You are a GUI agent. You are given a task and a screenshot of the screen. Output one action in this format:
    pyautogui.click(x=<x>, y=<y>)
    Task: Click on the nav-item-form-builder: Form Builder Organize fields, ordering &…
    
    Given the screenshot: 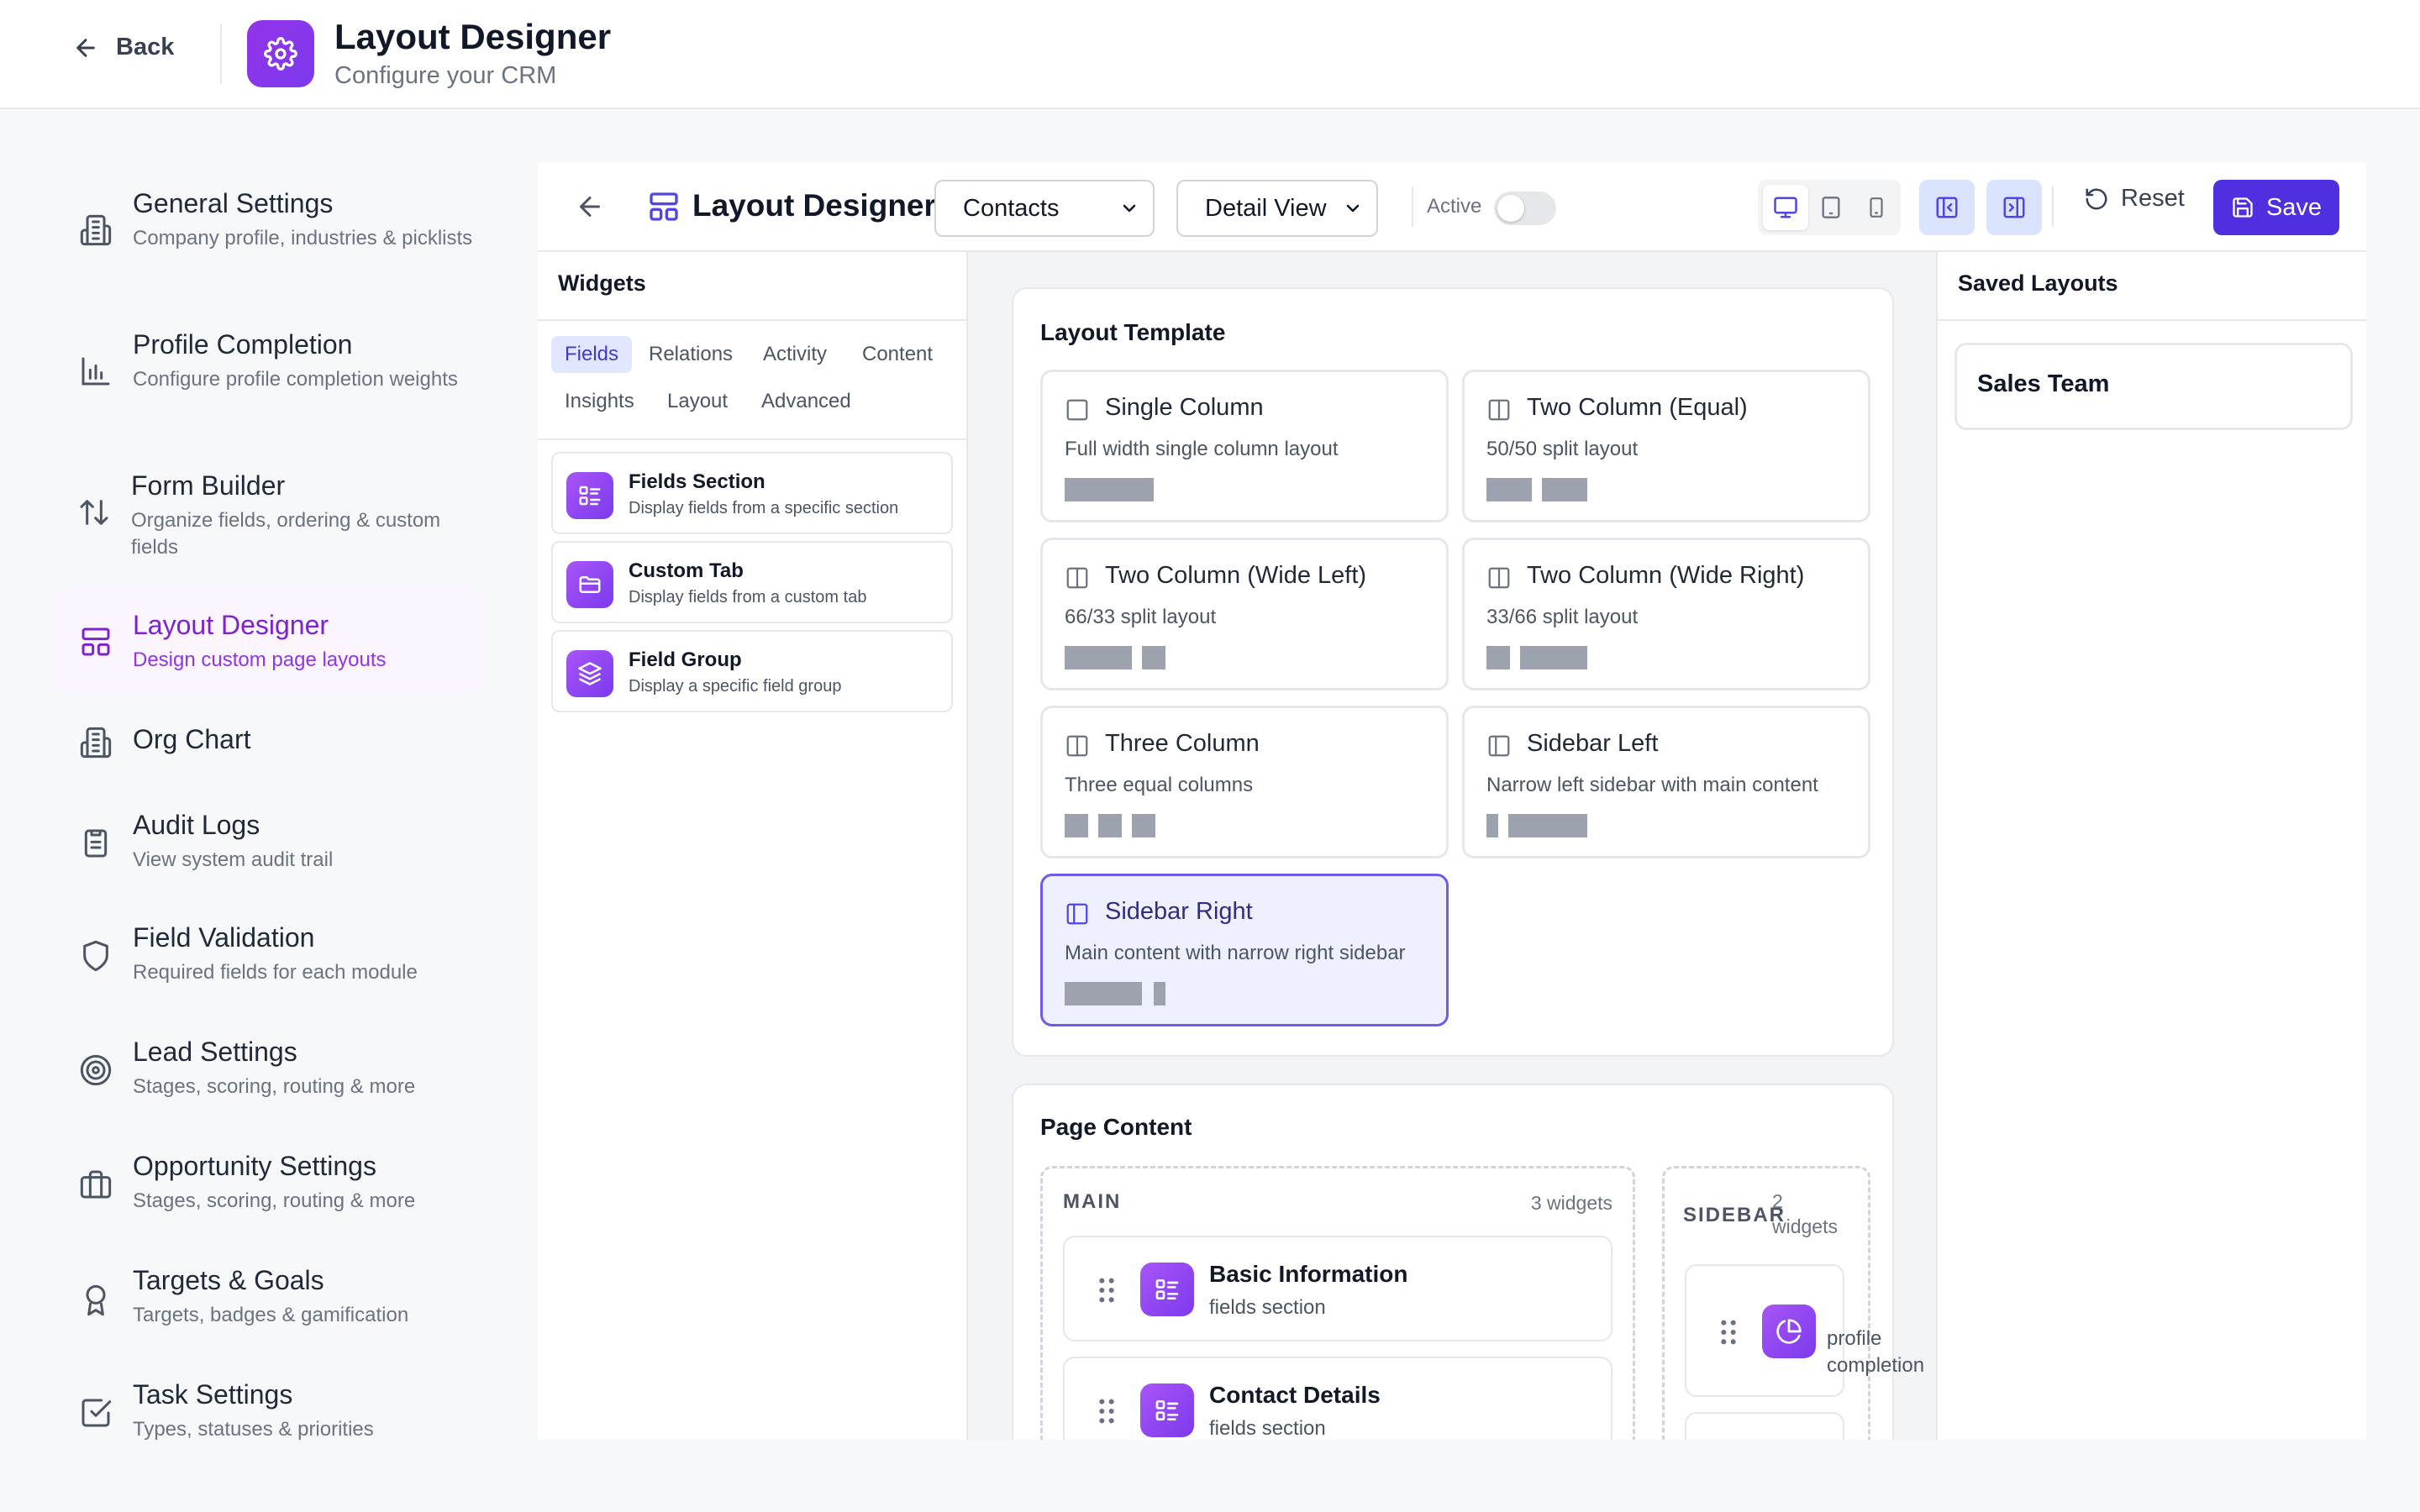 What is the action you would take?
    pyautogui.click(x=269, y=515)
    